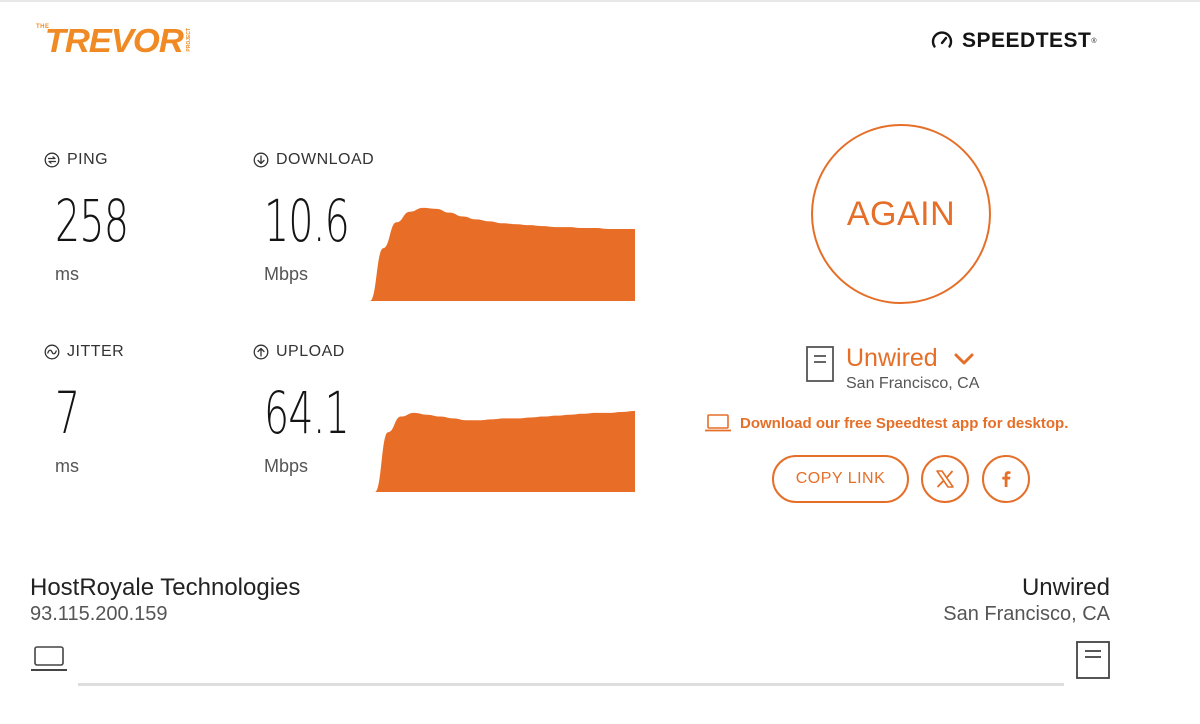 The image size is (1200, 724). I want to click on upload-arrow-icon, so click(261, 352).